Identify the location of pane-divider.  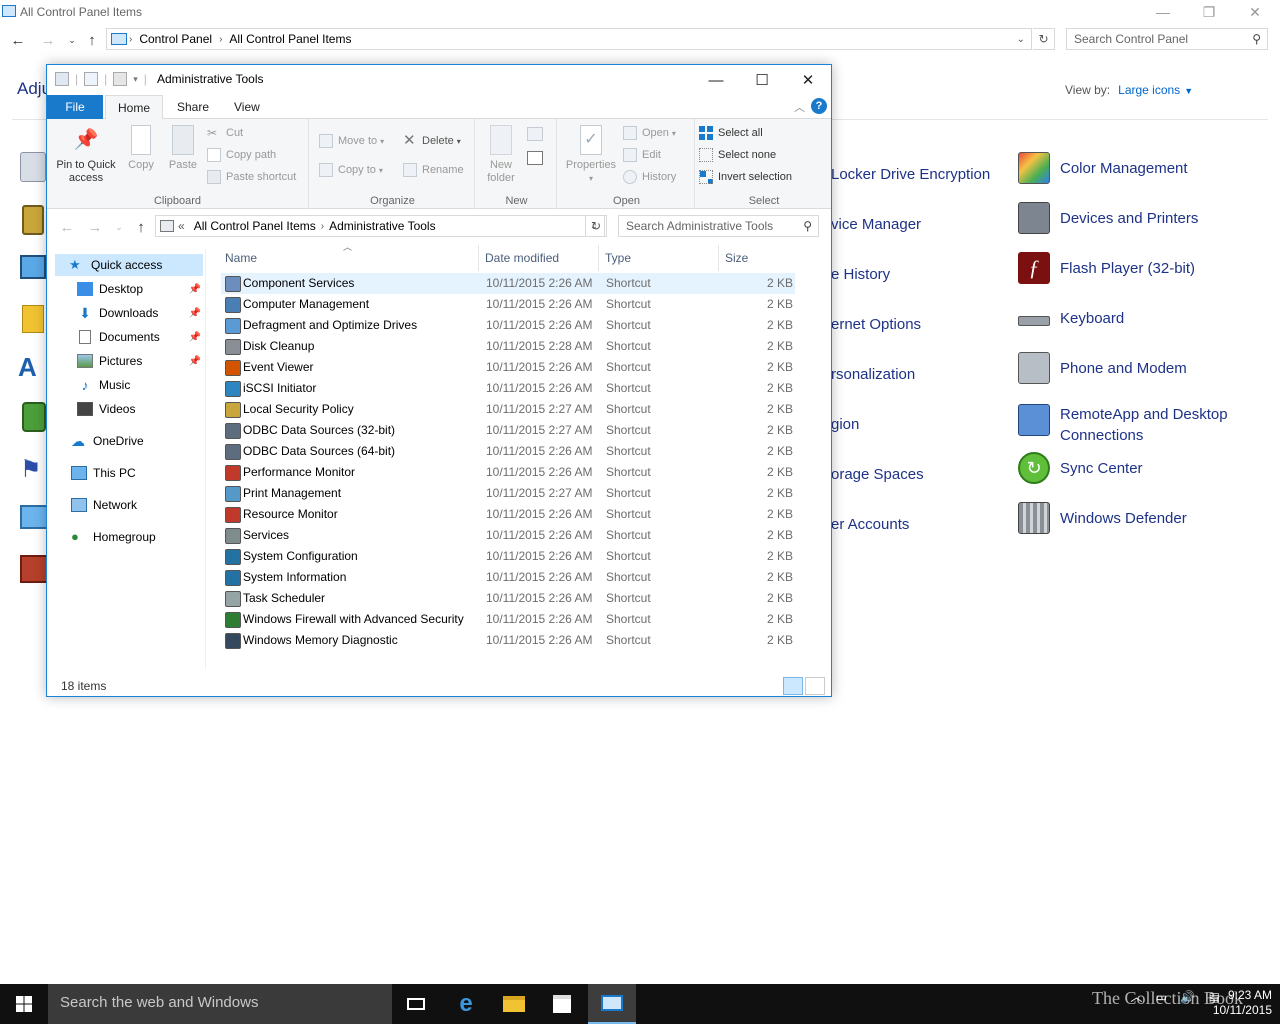
(205, 459).